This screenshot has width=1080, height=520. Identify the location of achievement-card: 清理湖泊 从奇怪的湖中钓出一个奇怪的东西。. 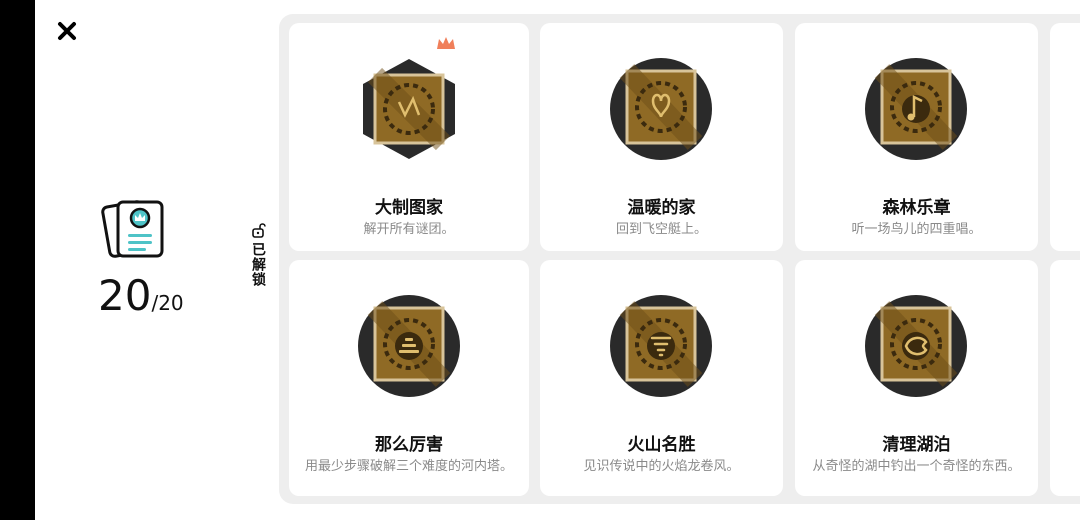
(916, 378).